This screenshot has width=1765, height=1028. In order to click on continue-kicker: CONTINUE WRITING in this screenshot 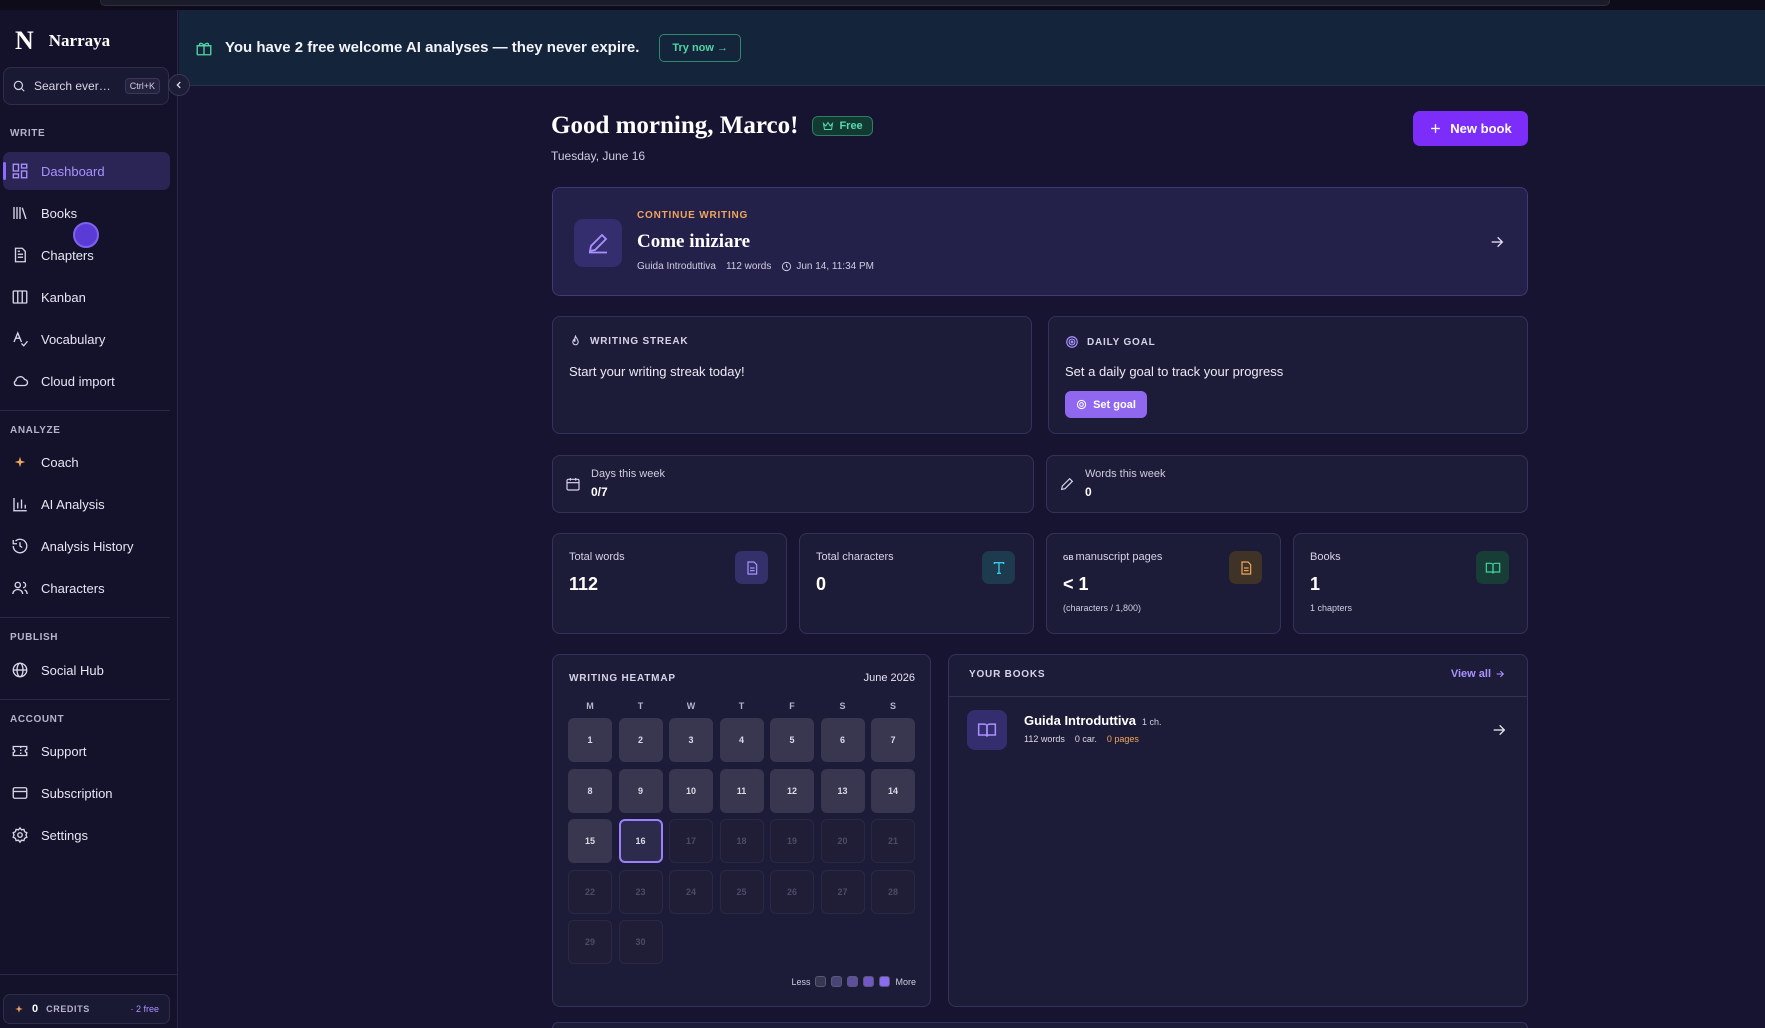, I will do `click(693, 215)`.